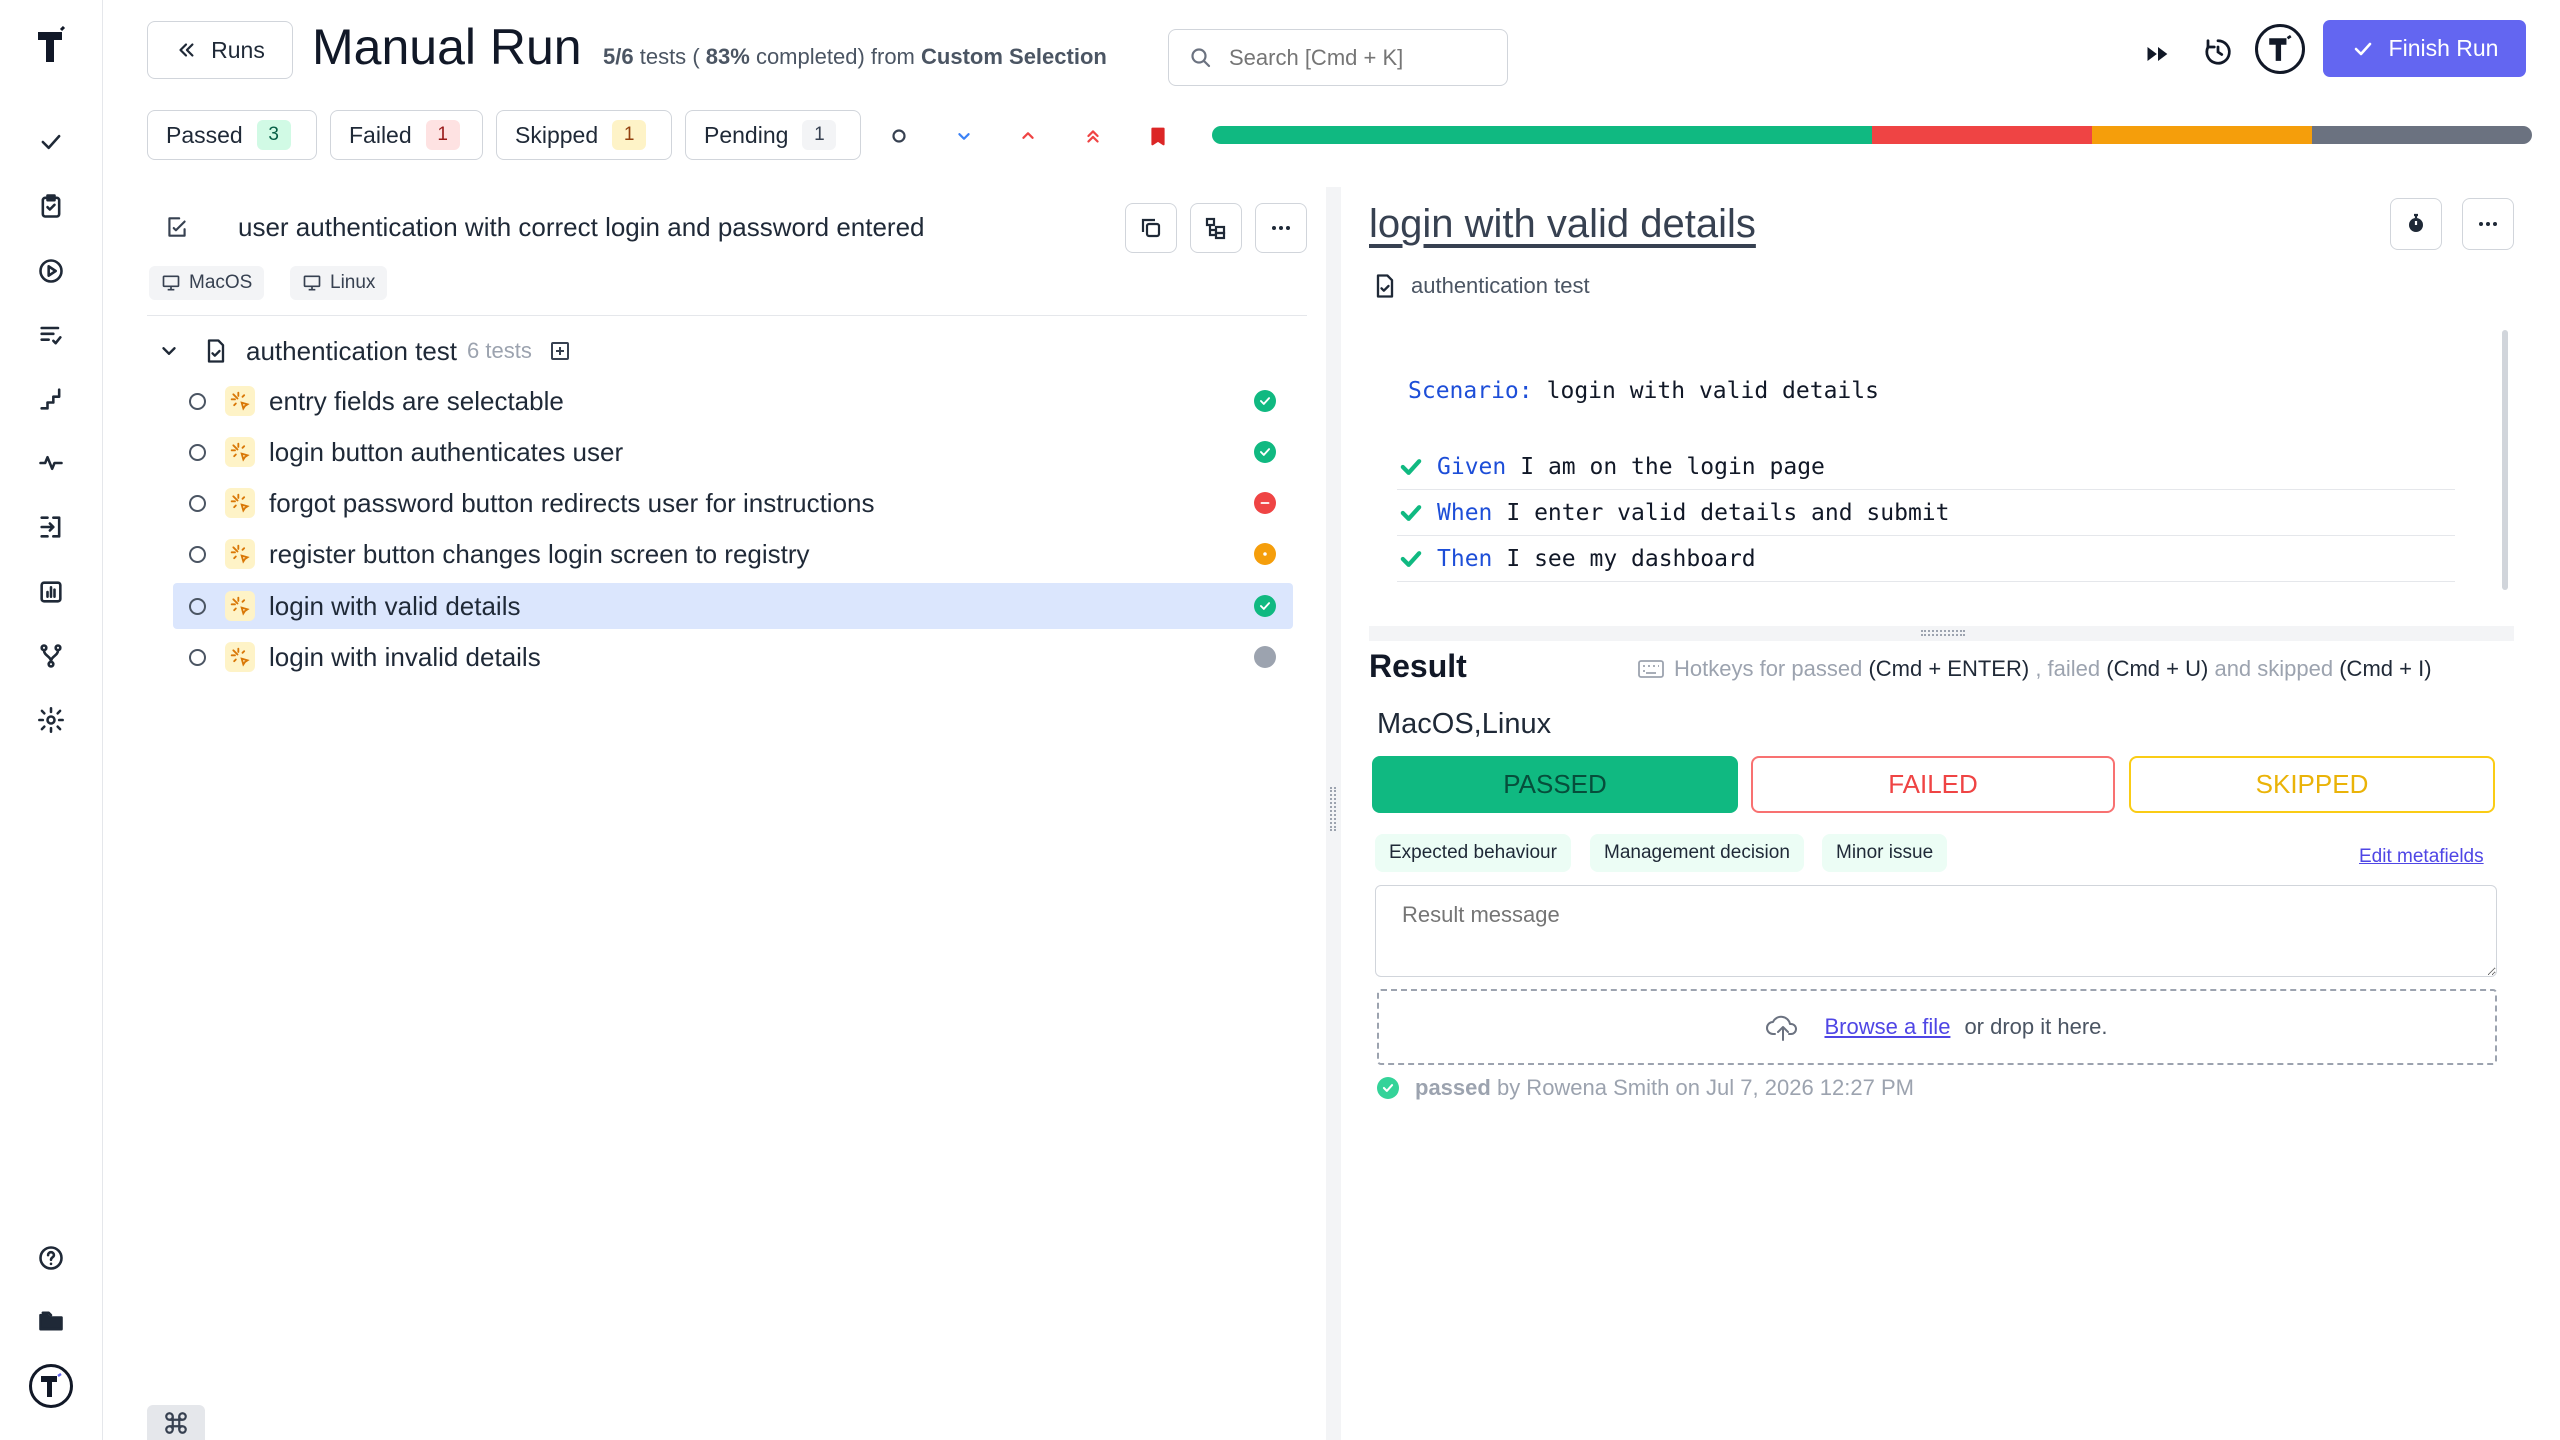 The image size is (2560, 1440). Describe the element at coordinates (51, 1321) in the screenshot. I see `folder-icon` at that location.